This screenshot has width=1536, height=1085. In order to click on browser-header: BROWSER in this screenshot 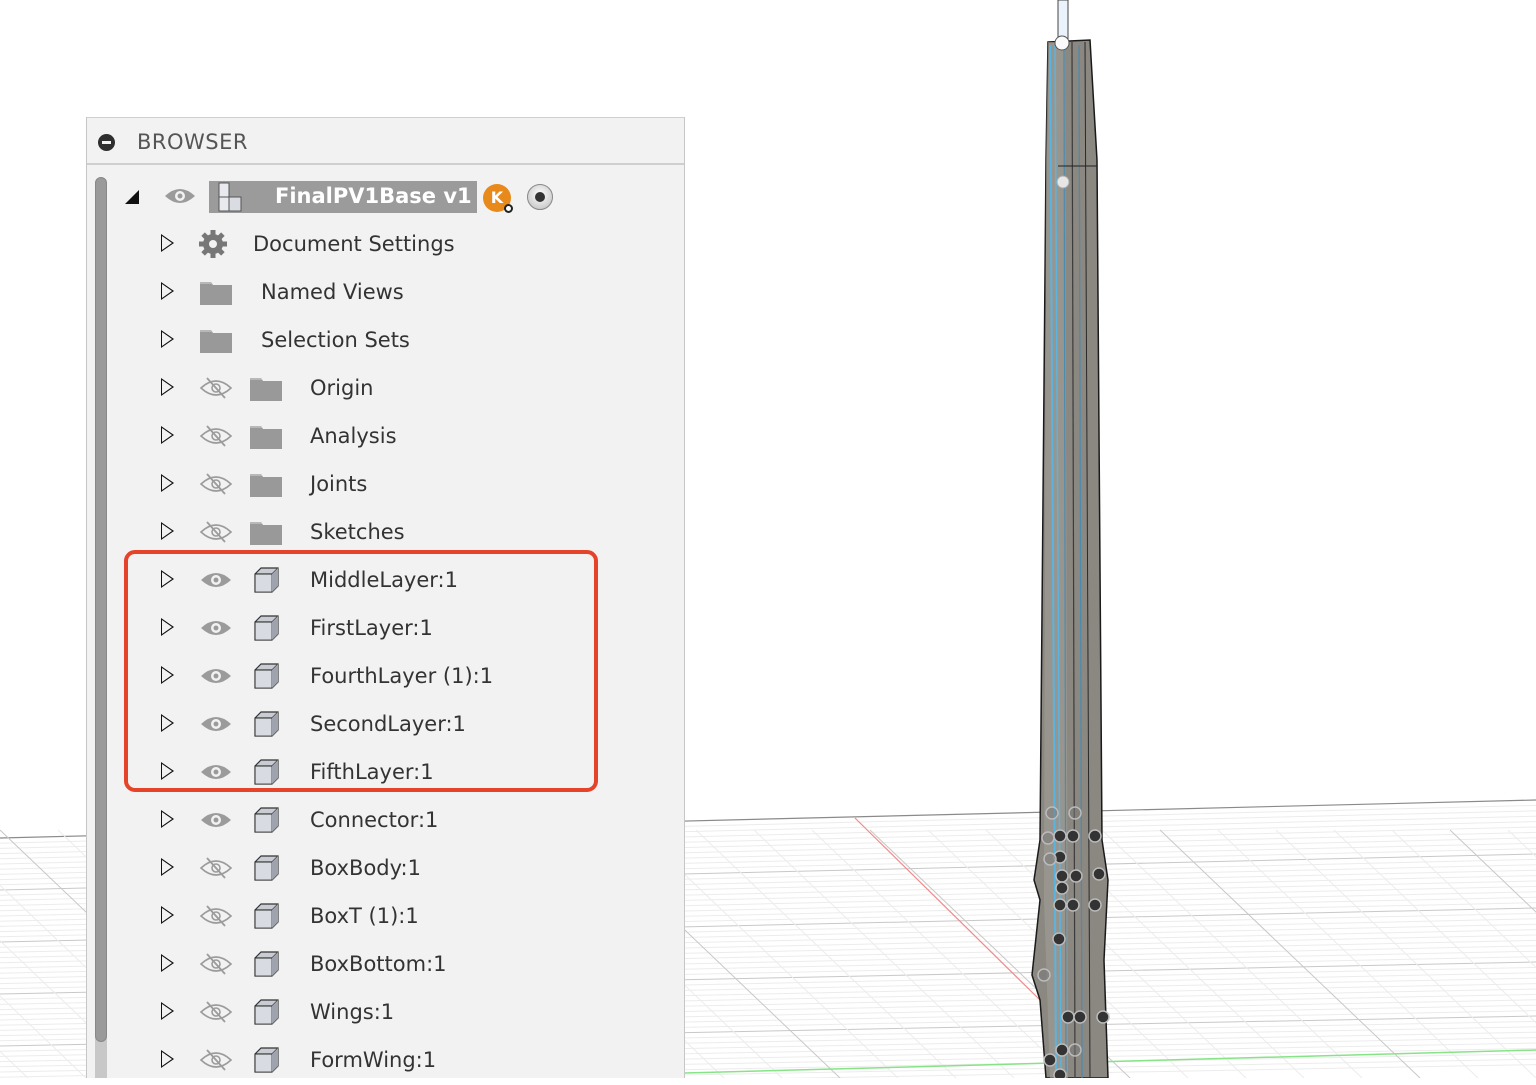, I will do `click(385, 141)`.